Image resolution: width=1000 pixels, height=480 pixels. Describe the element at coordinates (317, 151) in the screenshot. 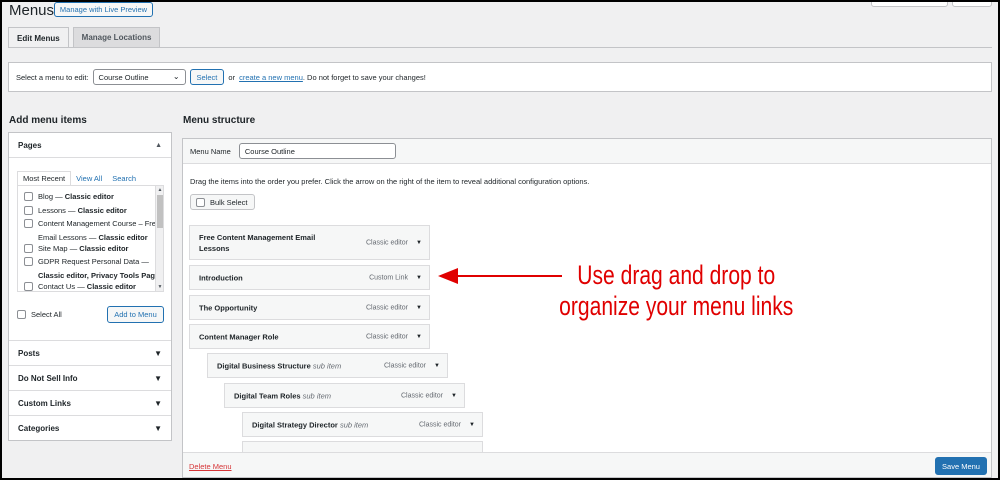

I see `menu-name-input: Course Outline` at that location.